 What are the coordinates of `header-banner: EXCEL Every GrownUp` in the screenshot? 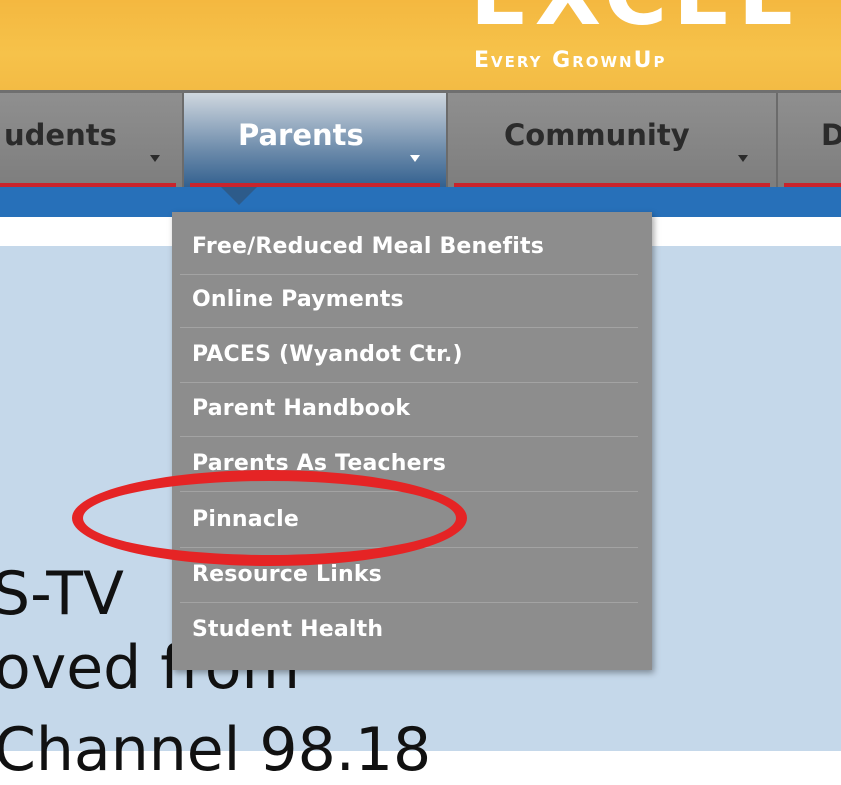 It's located at (420, 45).